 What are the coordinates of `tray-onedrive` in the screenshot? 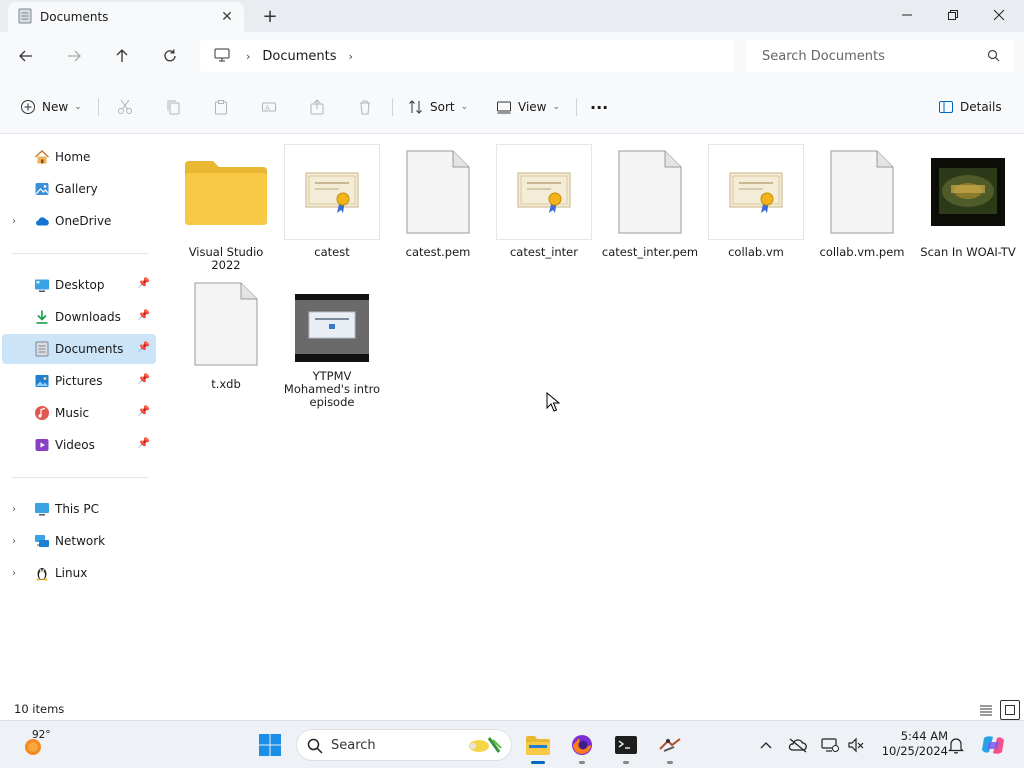 It's located at (798, 745).